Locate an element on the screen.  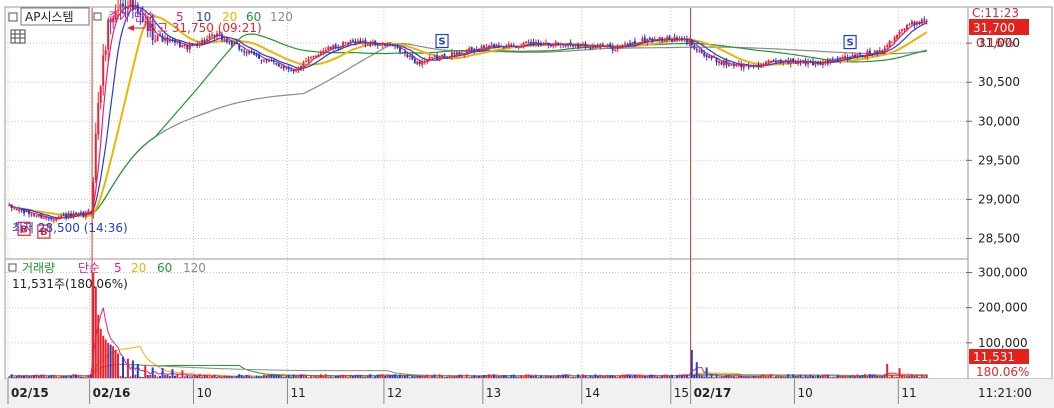
marker-label: S is located at coordinates (441, 42).